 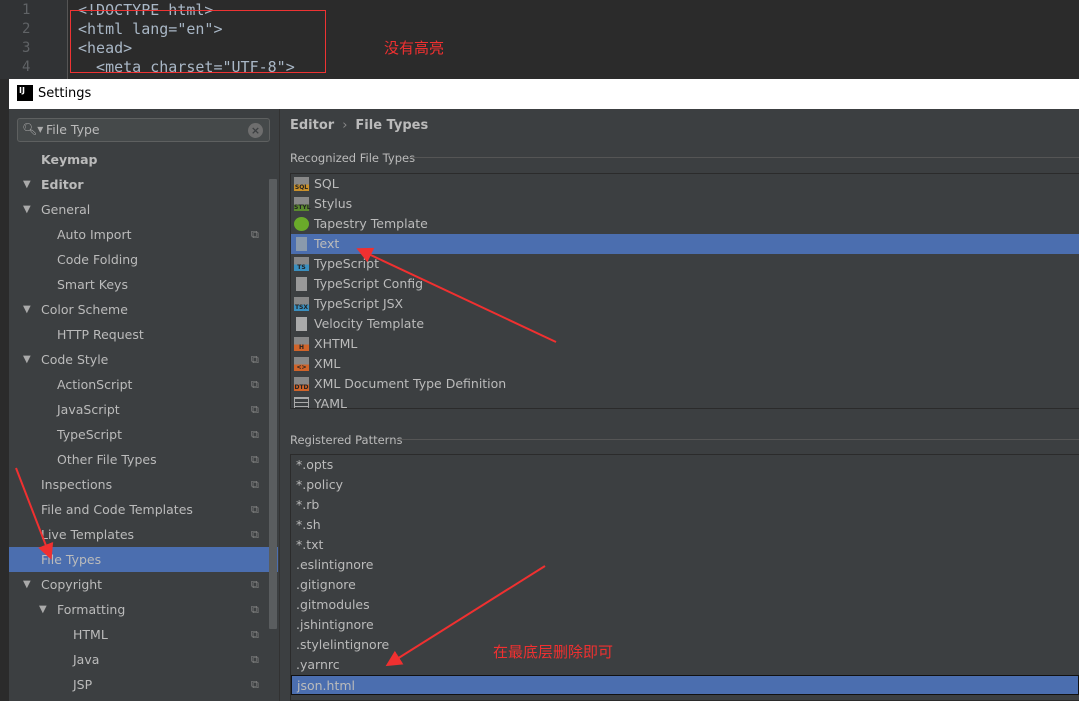 What do you see at coordinates (456, 295) in the screenshot?
I see `arrow-to-text` at bounding box center [456, 295].